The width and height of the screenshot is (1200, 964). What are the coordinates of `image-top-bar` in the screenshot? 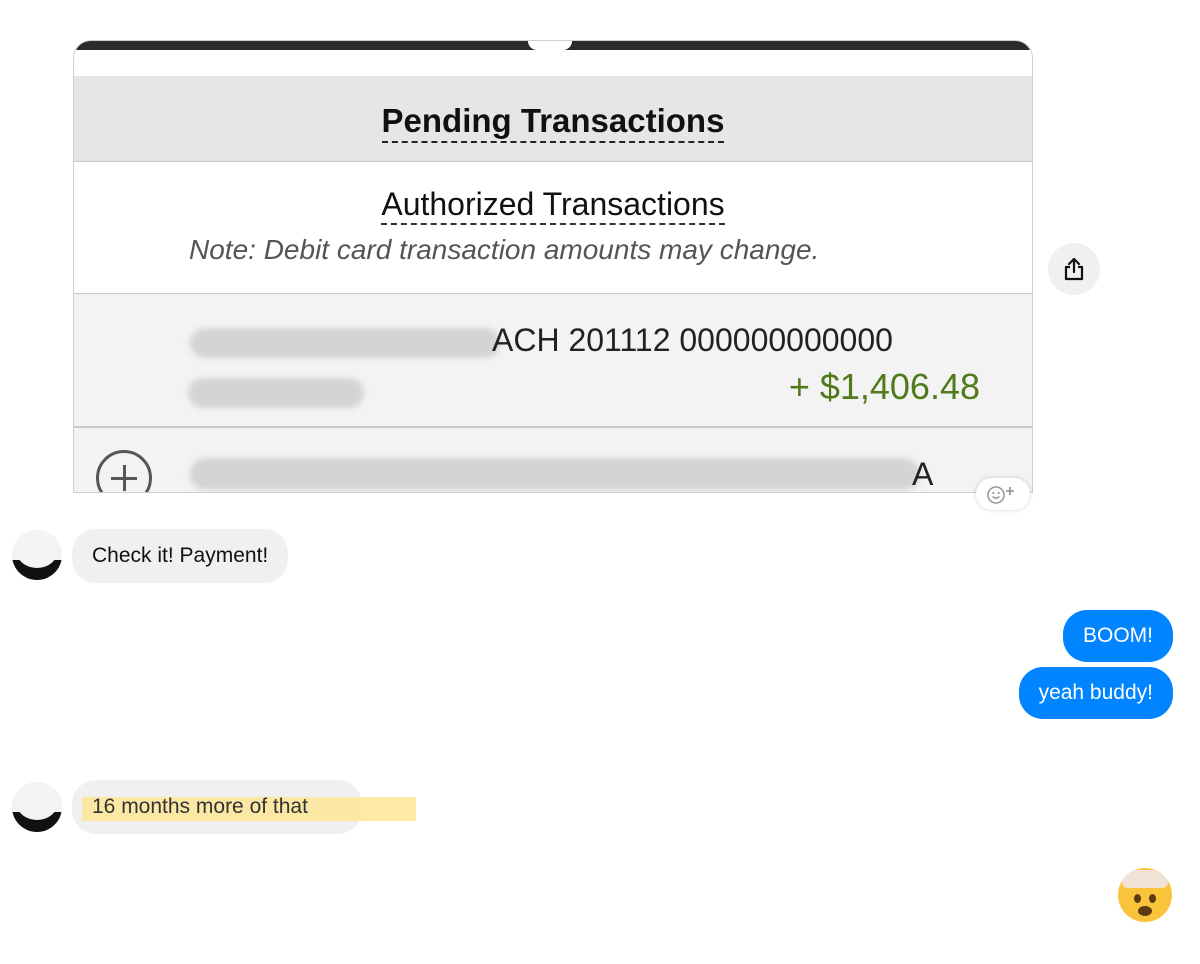 It's located at (553, 45).